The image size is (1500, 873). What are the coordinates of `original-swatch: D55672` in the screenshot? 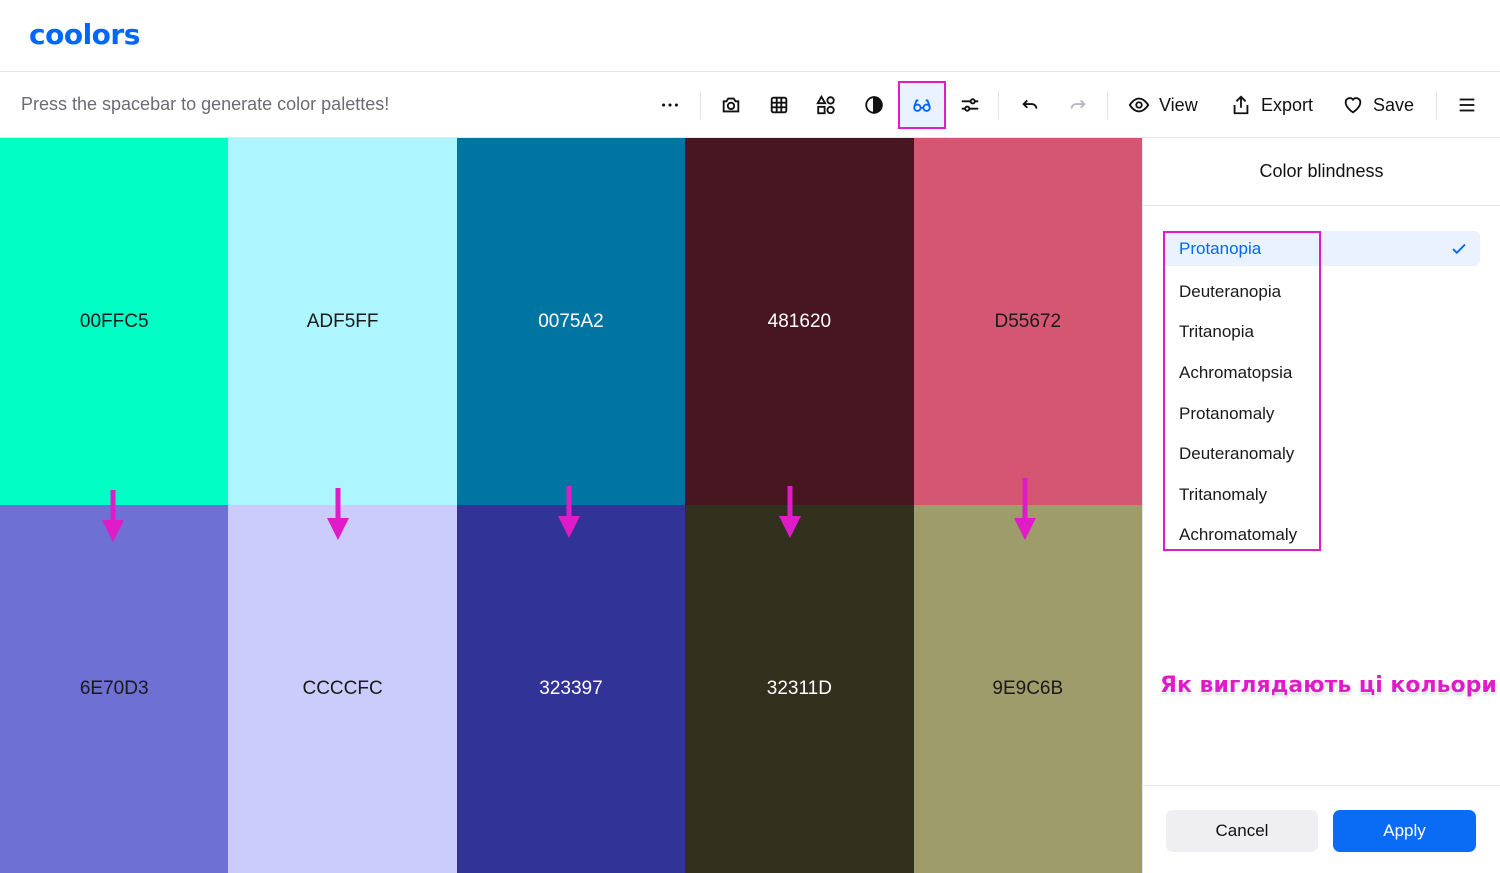 It's located at (1027, 321).